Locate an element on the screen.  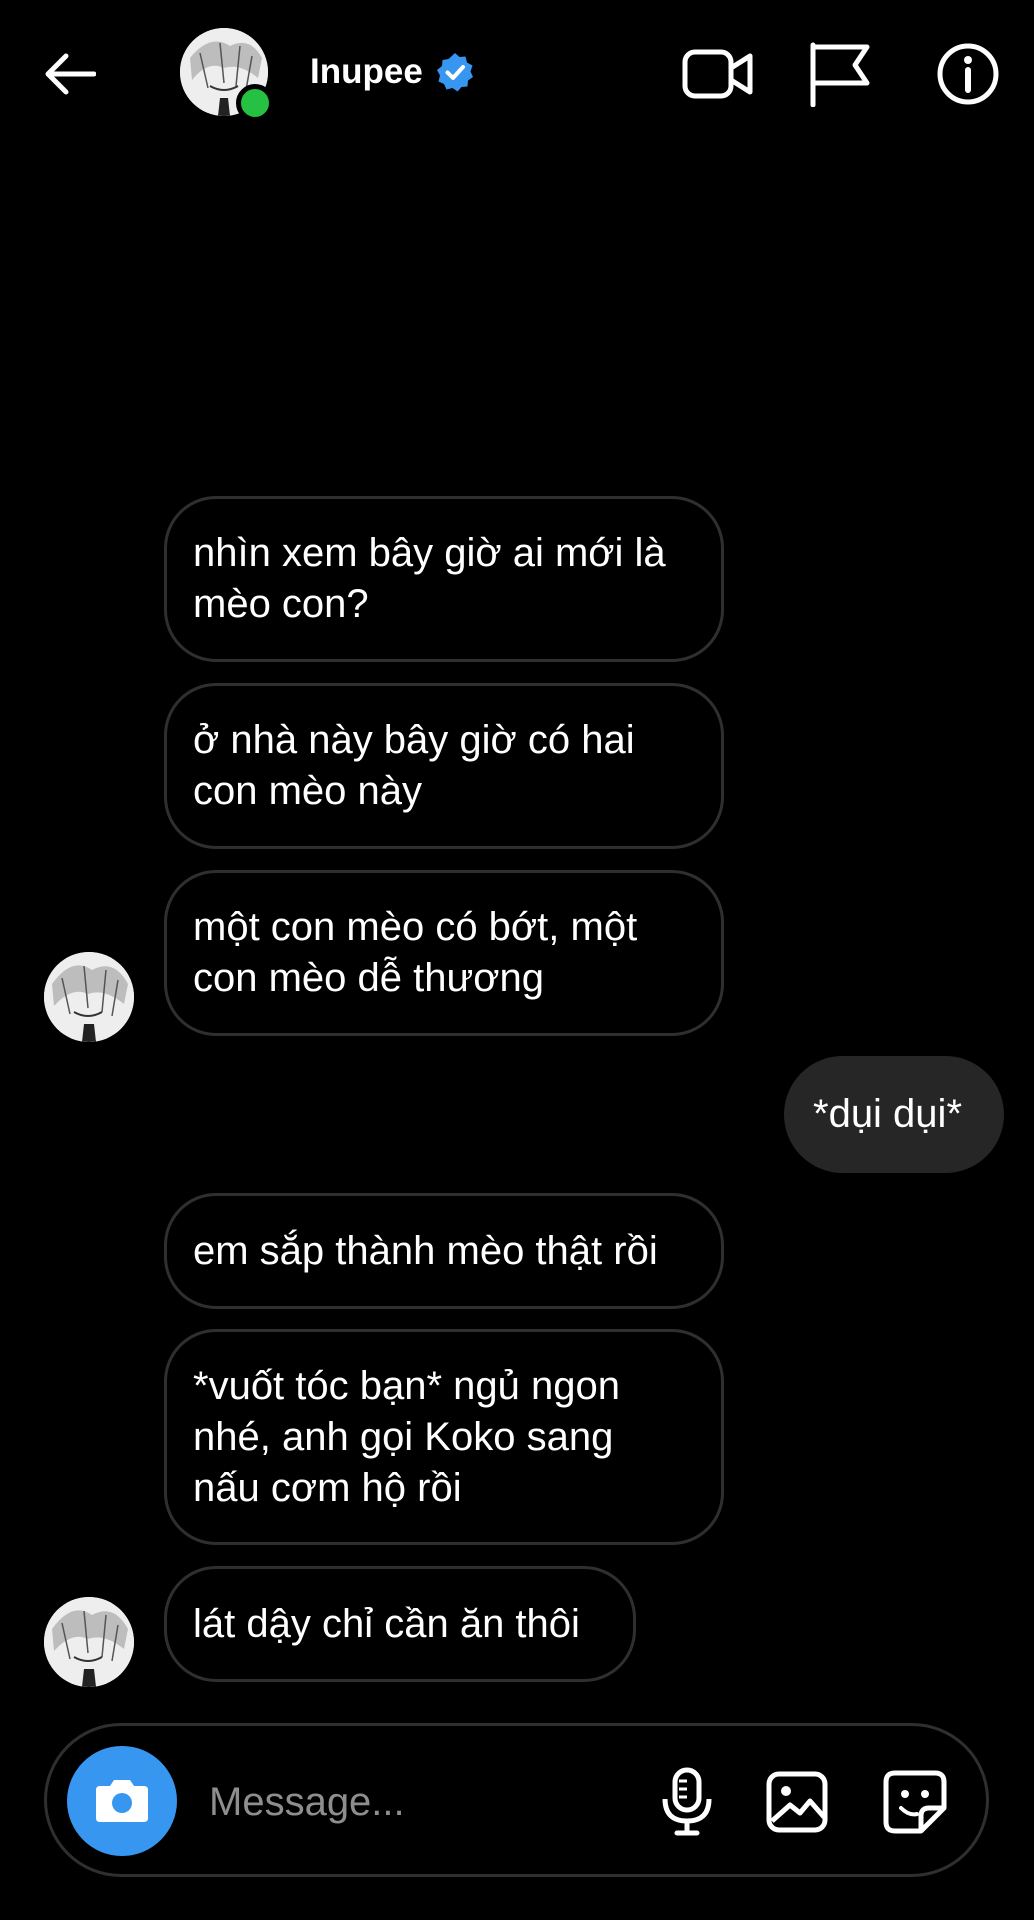
video-call-button is located at coordinates (718, 74).